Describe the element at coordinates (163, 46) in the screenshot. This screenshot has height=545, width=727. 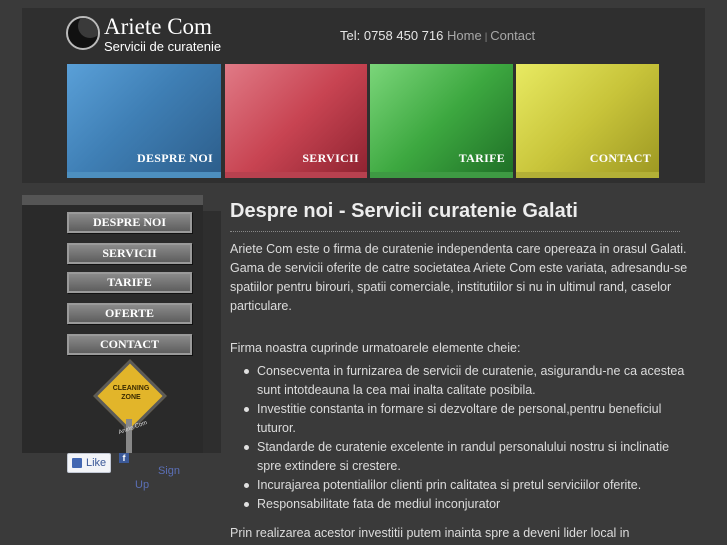
I see `brand-tagline: Servicii de curatenie` at that location.